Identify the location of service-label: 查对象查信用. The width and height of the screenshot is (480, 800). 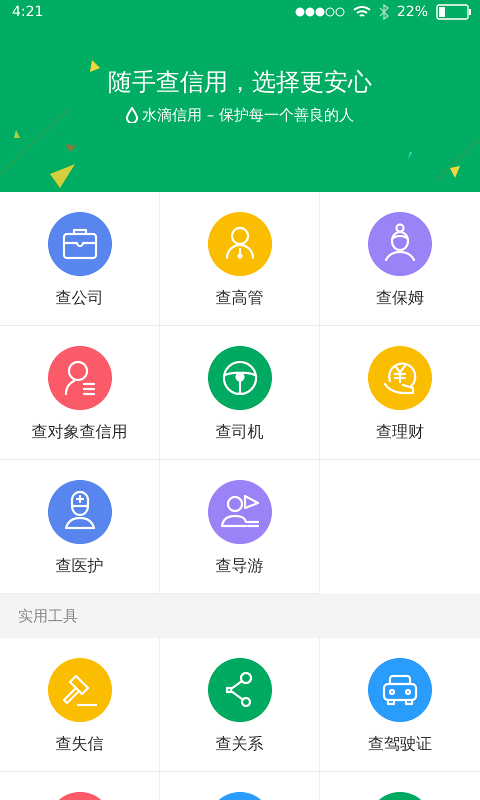
(80, 432).